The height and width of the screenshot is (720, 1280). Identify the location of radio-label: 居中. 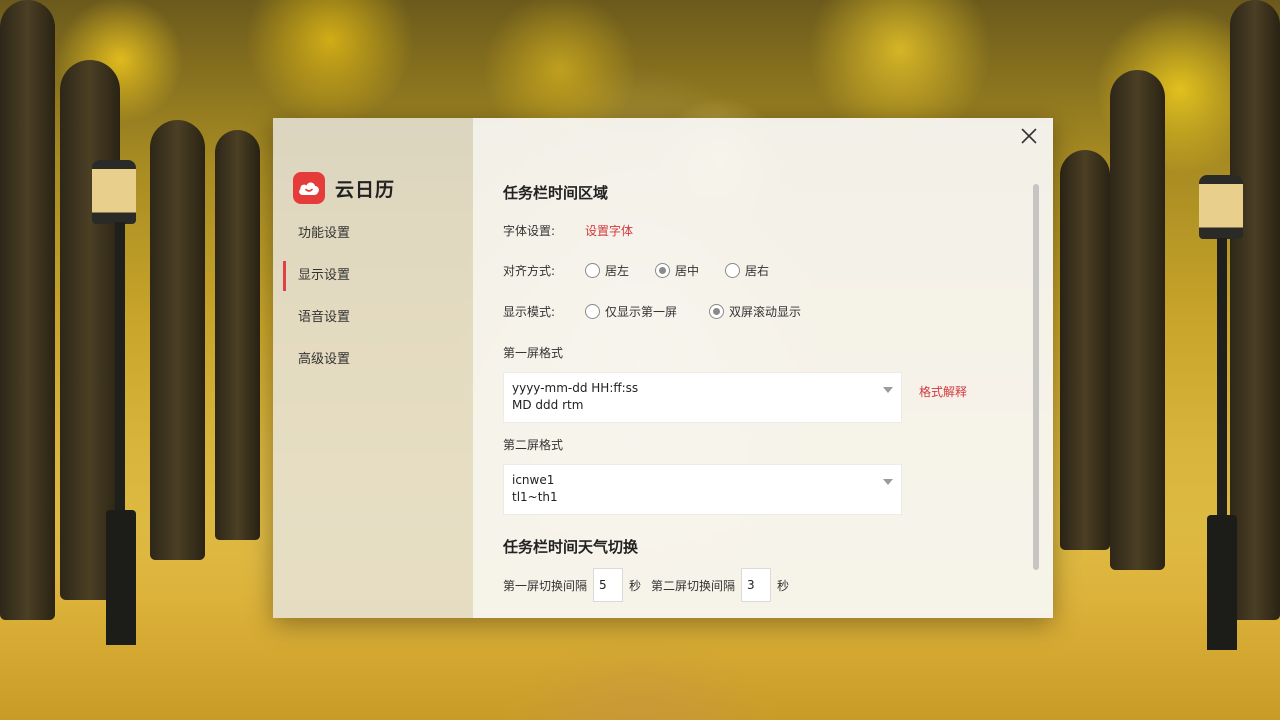
(687, 271).